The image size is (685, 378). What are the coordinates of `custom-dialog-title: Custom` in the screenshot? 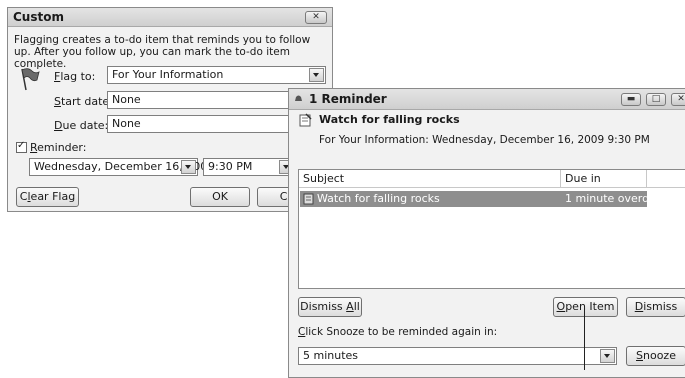 It's located at (38, 17).